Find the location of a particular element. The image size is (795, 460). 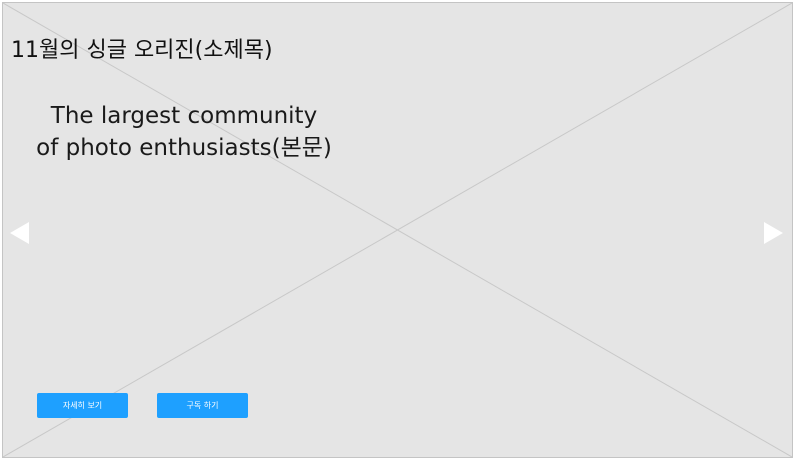

subscribe-button: 구독 하기 is located at coordinates (202, 405).